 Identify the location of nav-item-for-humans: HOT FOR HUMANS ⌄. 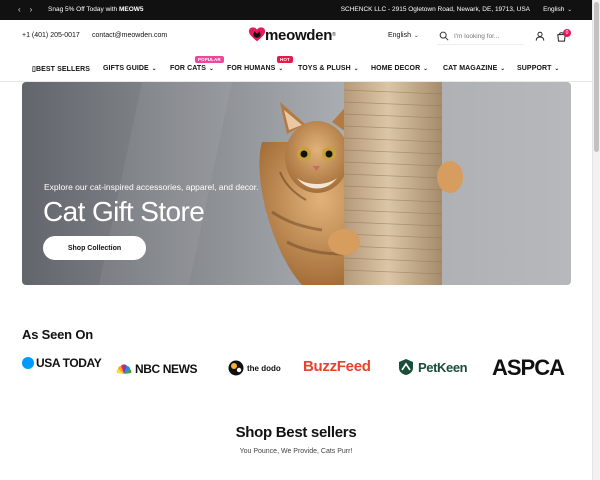
(260, 64).